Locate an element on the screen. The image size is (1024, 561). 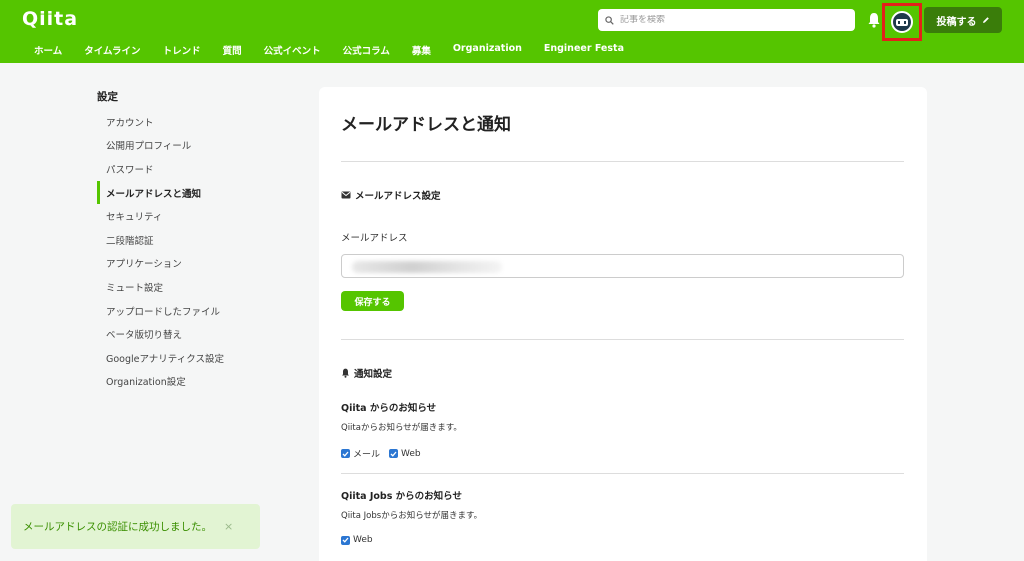
qiita-mail-checkbox: メール is located at coordinates (360, 453).